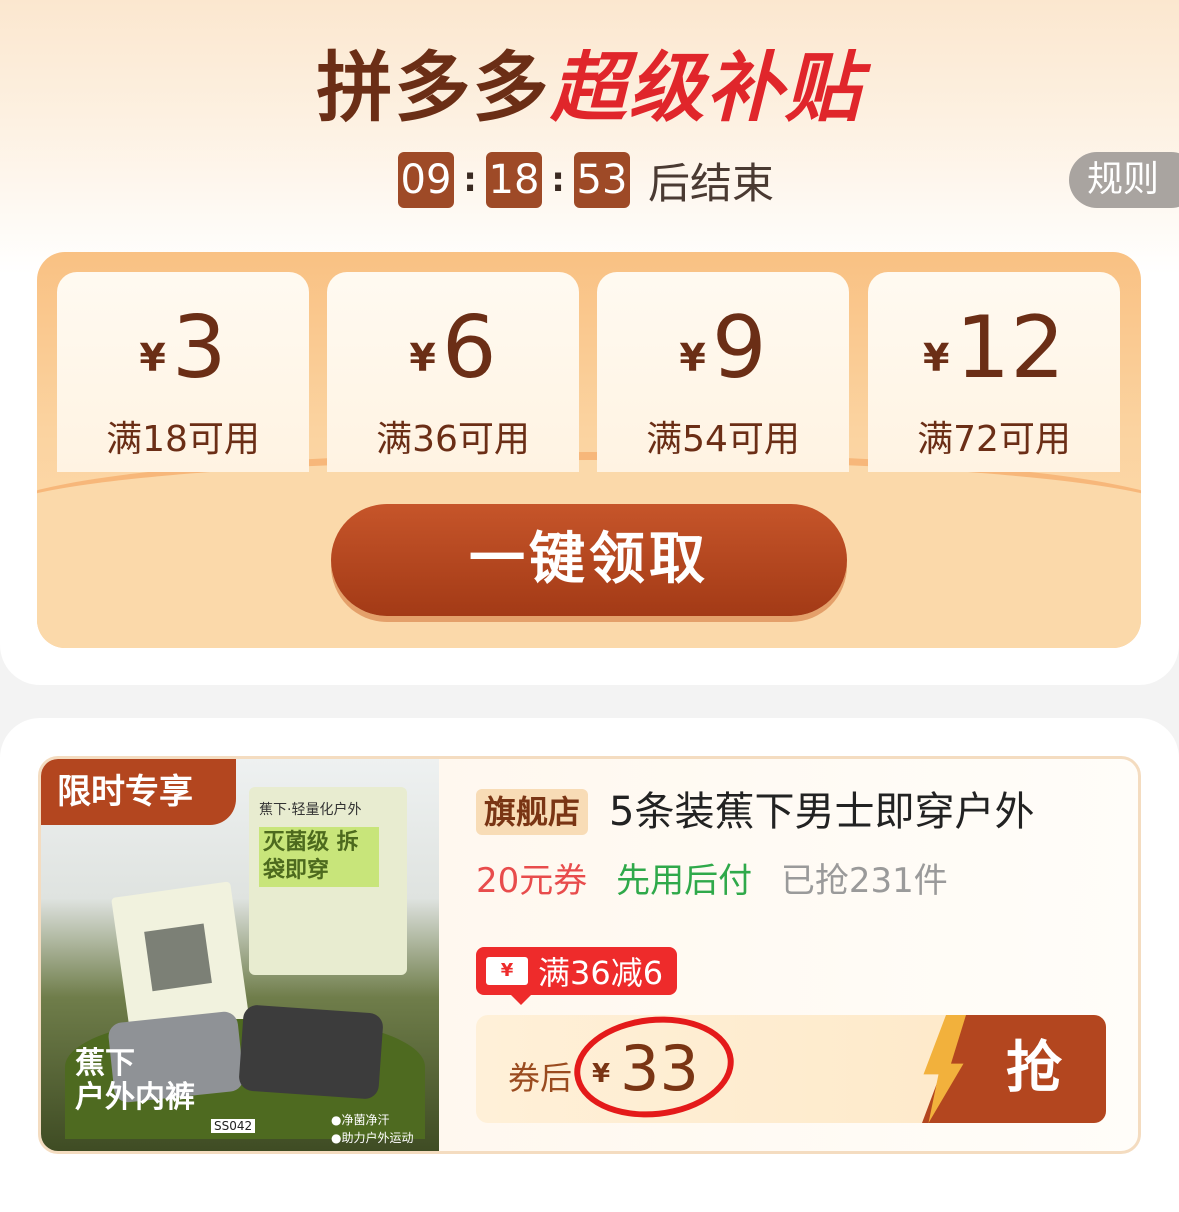  What do you see at coordinates (453, 439) in the screenshot?
I see `coupon-condition: 满36可用` at bounding box center [453, 439].